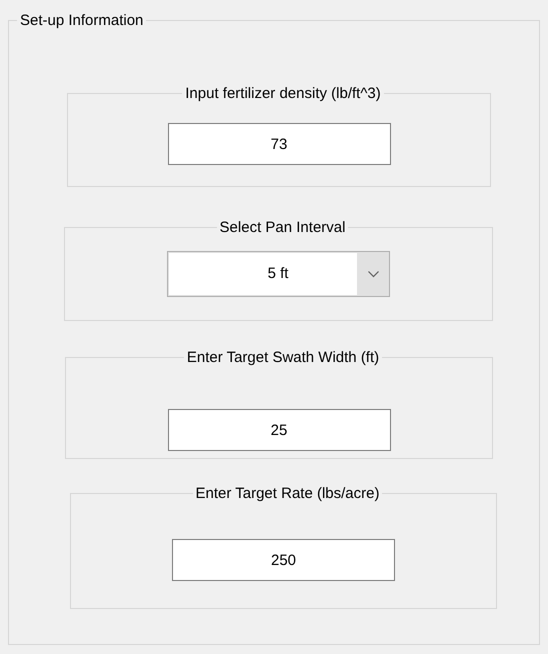 The height and width of the screenshot is (654, 548). What do you see at coordinates (287, 493) in the screenshot?
I see `panel-title: Enter Target Rate (lbs/acre)` at bounding box center [287, 493].